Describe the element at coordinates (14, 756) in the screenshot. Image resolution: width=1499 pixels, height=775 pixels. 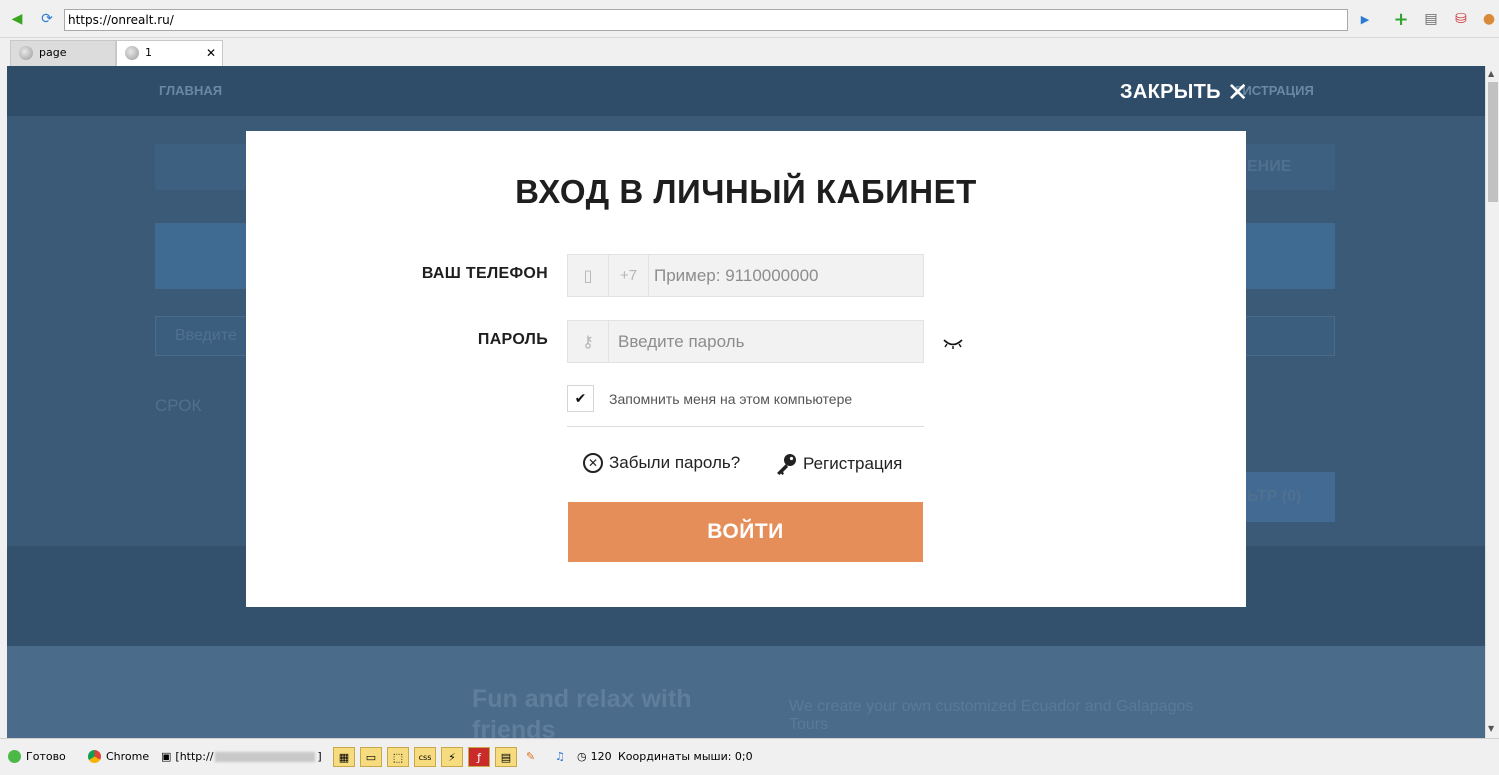
I see `check-icon` at that location.